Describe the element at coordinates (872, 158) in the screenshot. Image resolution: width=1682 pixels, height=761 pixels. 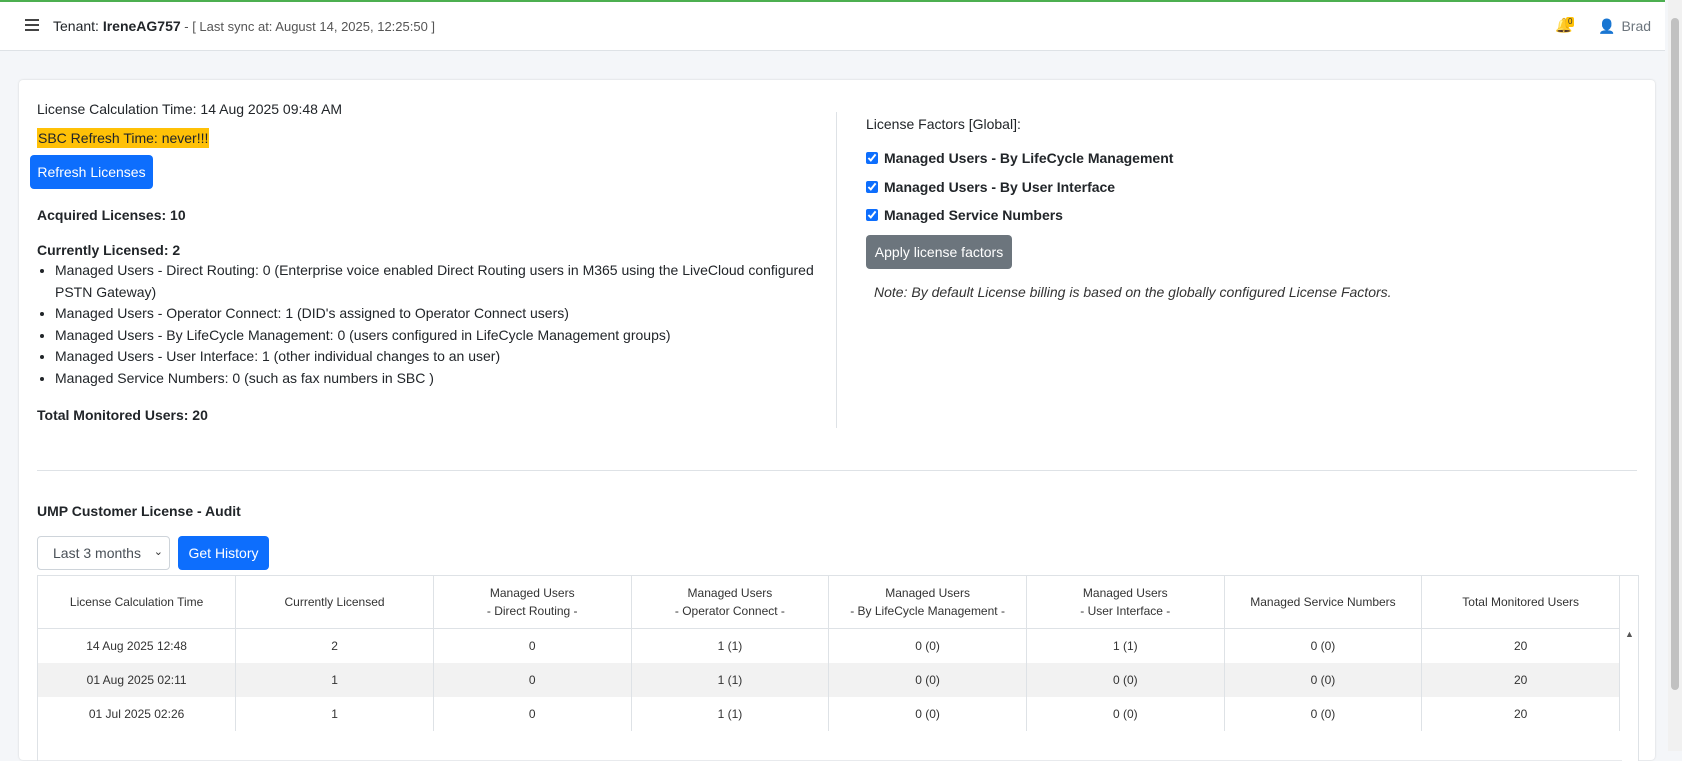
I see `factor-lifecycle-checkbox` at that location.